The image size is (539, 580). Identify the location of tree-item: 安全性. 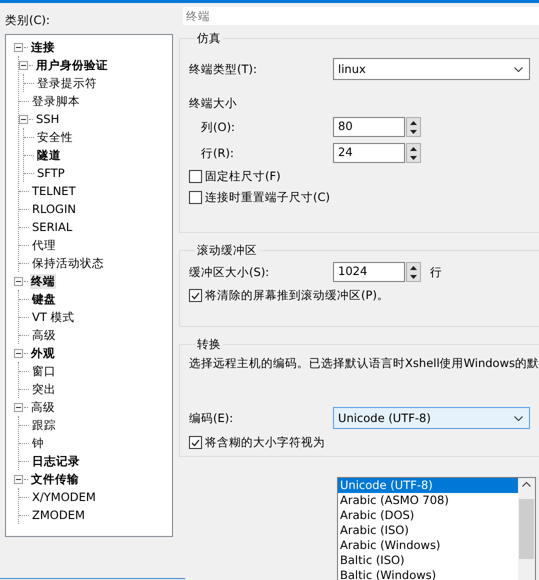
(55, 137).